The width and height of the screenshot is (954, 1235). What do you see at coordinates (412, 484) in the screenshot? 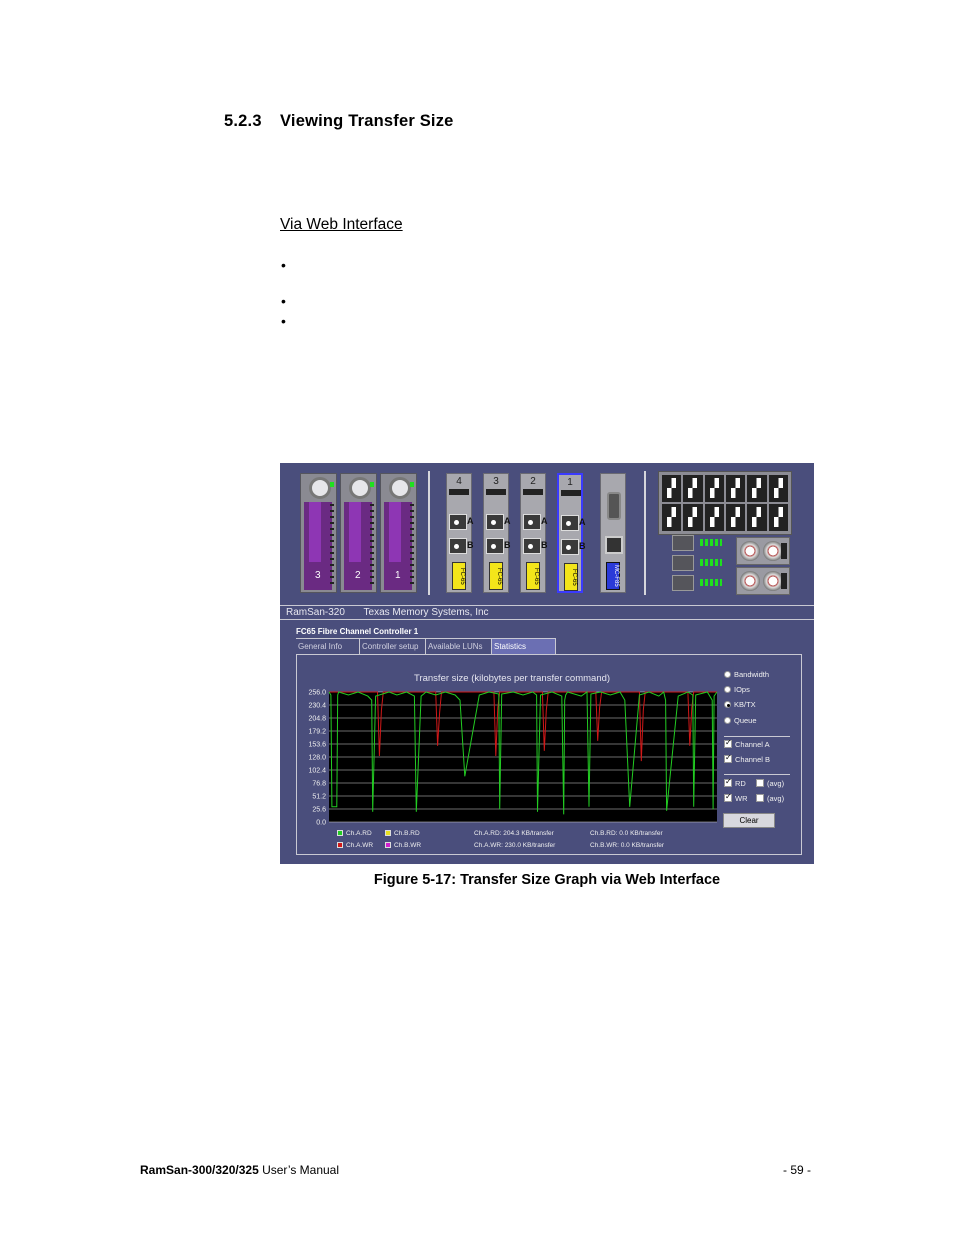
I see `status-led` at bounding box center [412, 484].